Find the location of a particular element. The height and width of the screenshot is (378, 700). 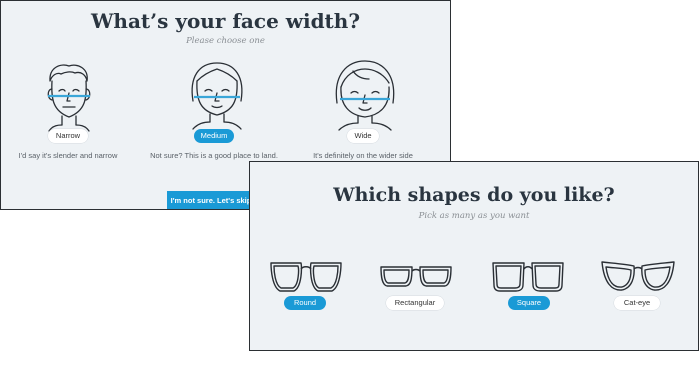

shapes-title: Which shapes do you like? is located at coordinates (474, 195).